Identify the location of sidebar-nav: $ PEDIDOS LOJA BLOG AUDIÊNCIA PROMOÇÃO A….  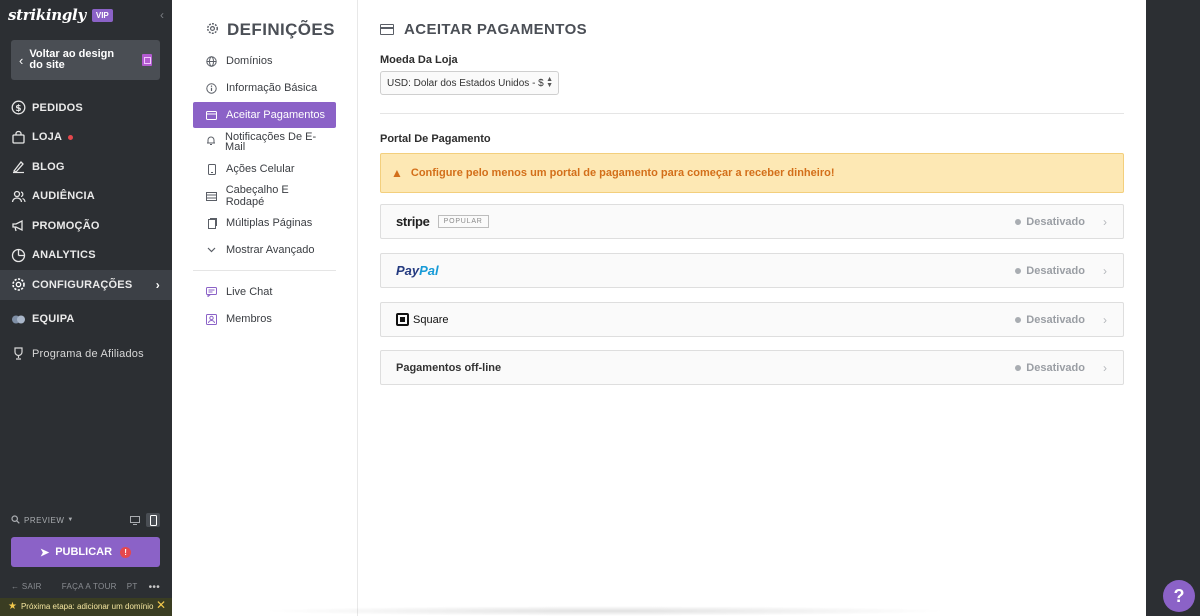
(86, 231).